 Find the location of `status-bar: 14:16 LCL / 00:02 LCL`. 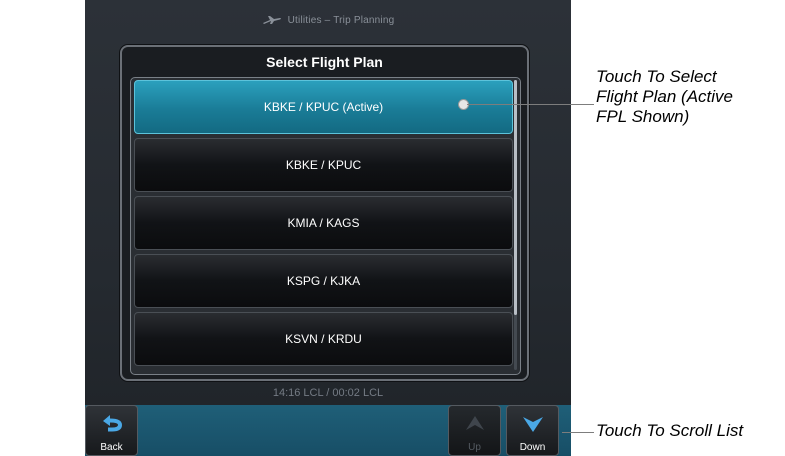

status-bar: 14:16 LCL / 00:02 LCL is located at coordinates (328, 393).